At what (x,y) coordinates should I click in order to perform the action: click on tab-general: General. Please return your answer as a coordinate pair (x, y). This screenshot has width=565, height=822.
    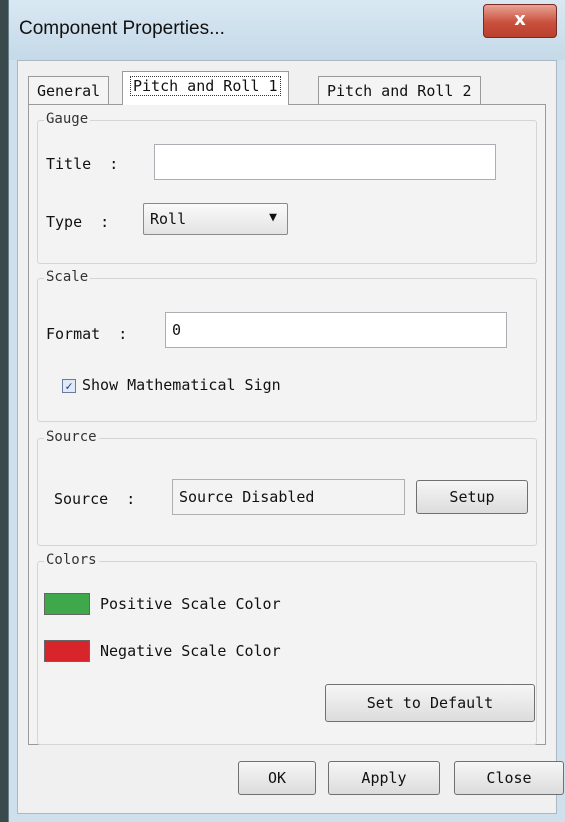
    Looking at the image, I should click on (69, 90).